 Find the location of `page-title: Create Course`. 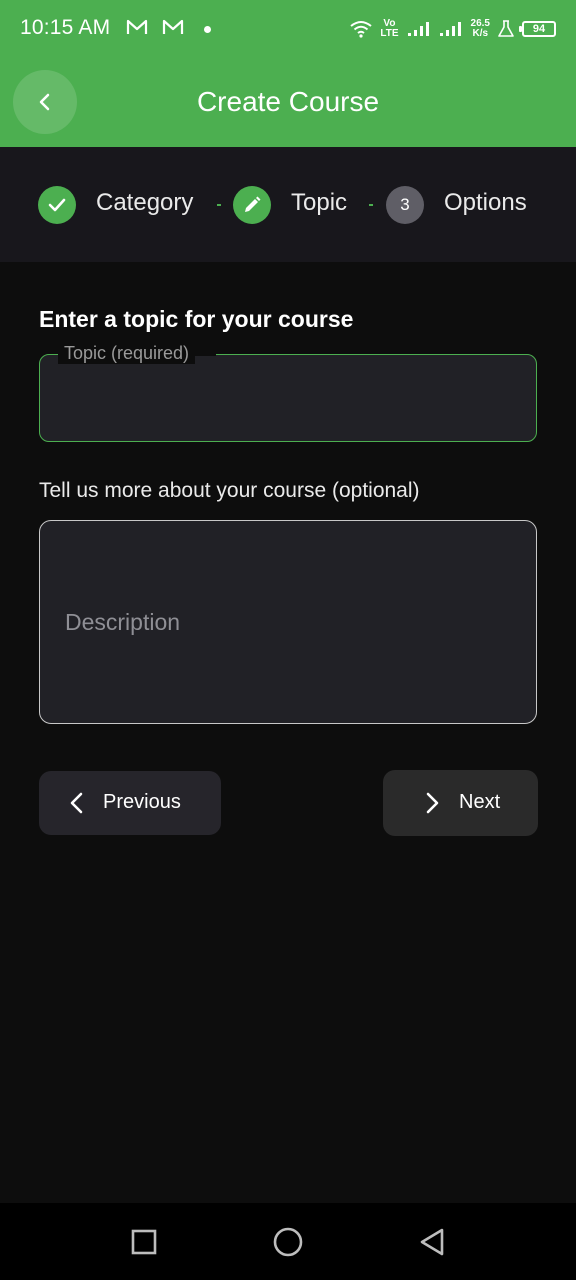

page-title: Create Course is located at coordinates (288, 101).